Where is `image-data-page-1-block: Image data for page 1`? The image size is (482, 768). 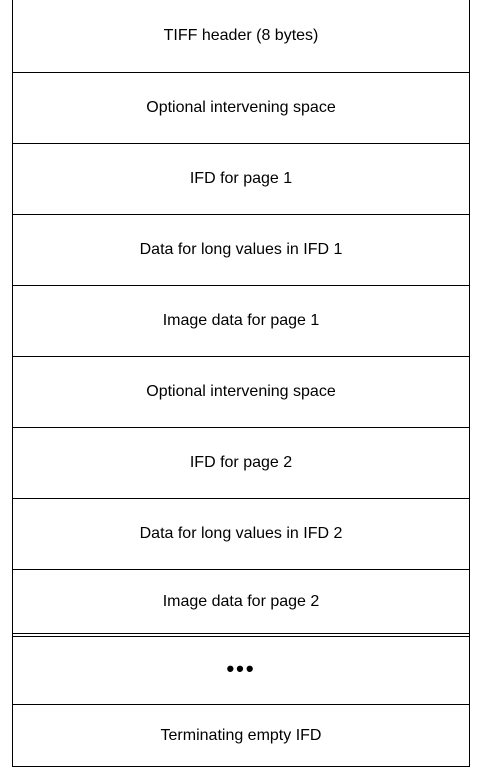
image-data-page-1-block: Image data for page 1 is located at coordinates (241, 320).